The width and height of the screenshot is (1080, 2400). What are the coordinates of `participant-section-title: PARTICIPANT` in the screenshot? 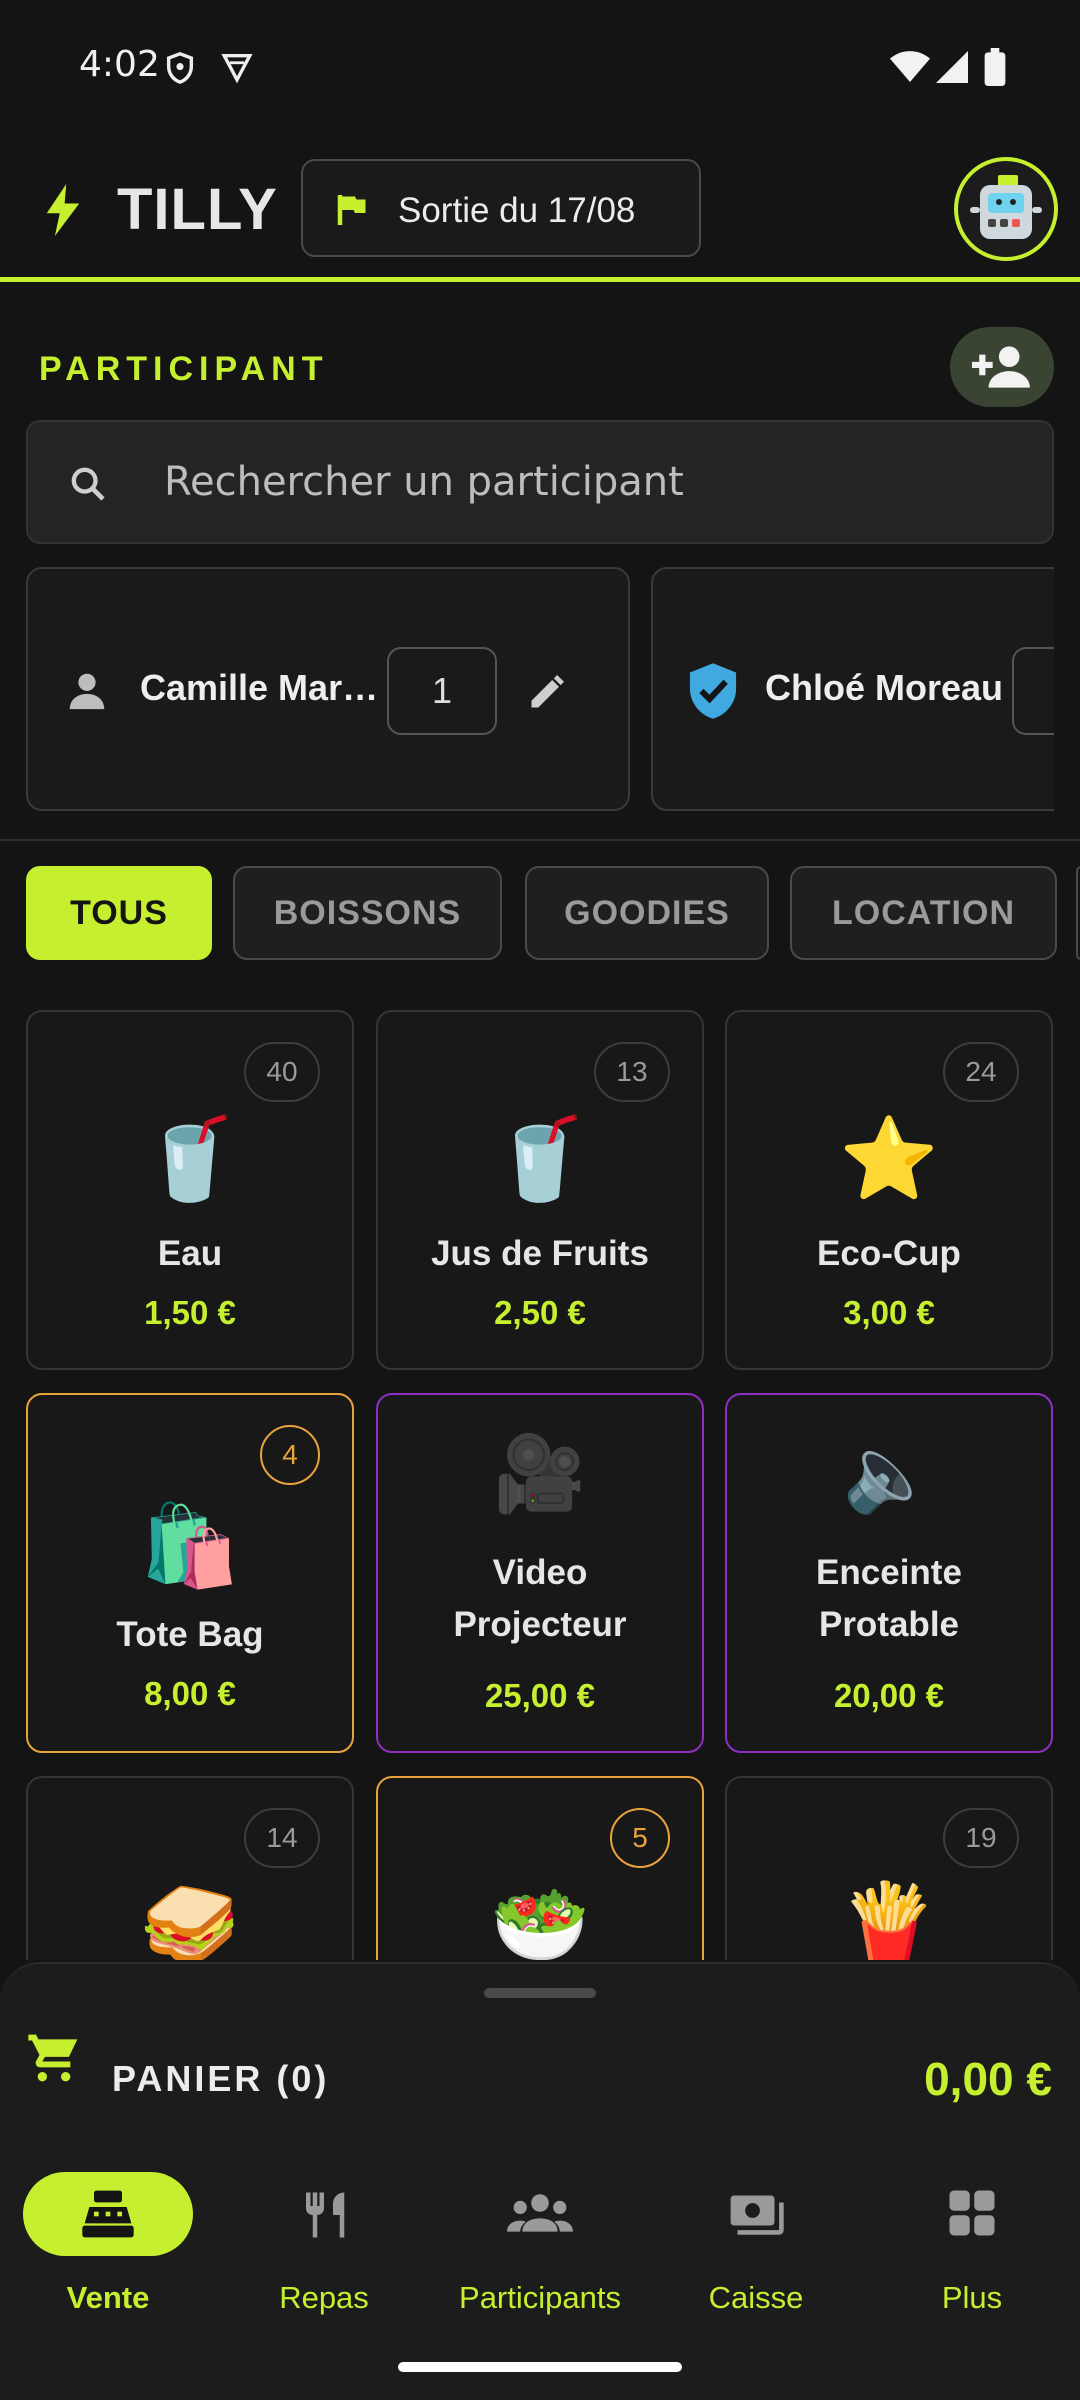 It's located at (184, 369).